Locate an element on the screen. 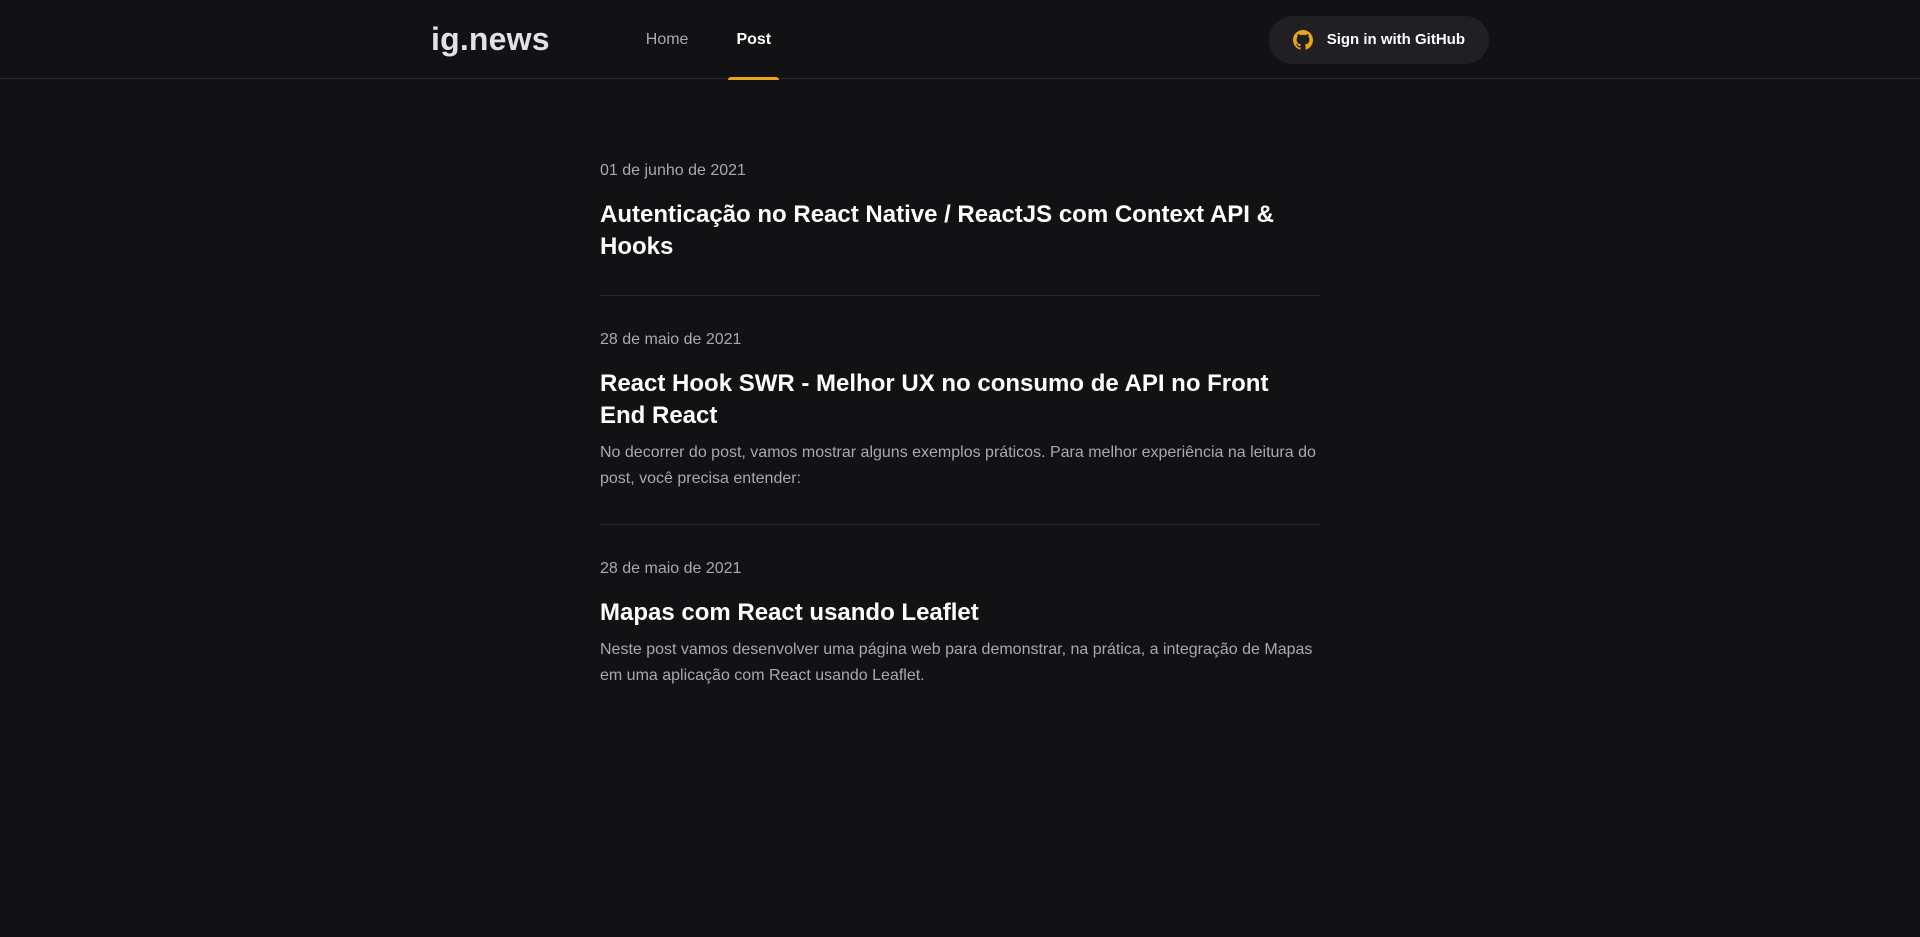  sign-in-label: Sign in with GitHub is located at coordinates (1395, 39).